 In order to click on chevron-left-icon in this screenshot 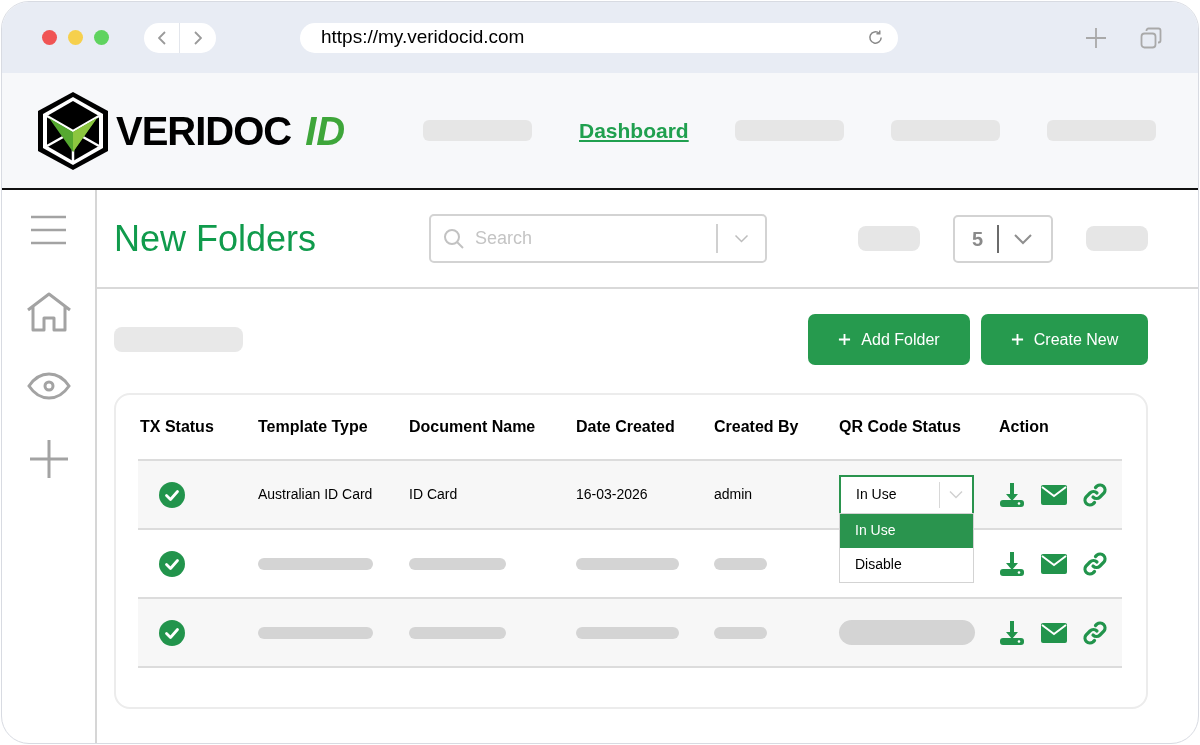, I will do `click(161, 37)`.